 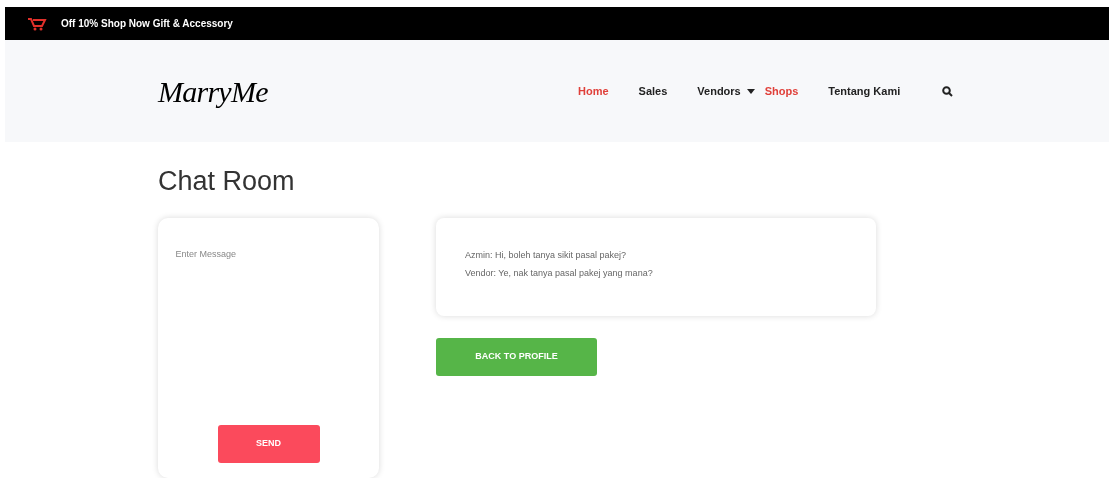 What do you see at coordinates (593, 91) in the screenshot?
I see `nav-link: Home` at bounding box center [593, 91].